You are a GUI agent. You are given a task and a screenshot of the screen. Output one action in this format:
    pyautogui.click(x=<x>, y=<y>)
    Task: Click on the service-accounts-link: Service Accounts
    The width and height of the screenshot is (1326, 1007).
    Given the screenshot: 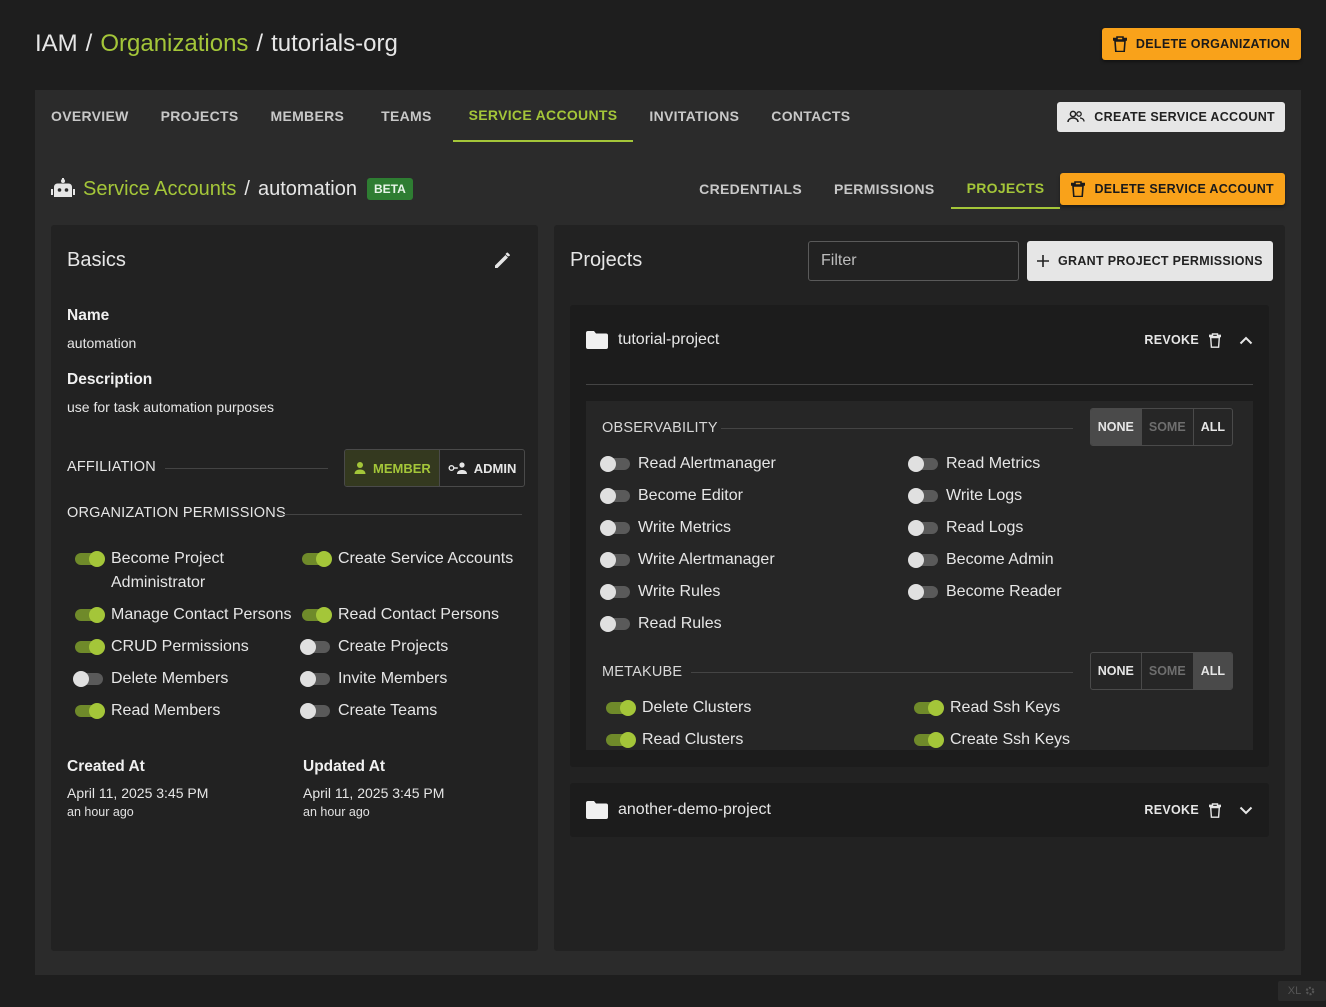 What is the action you would take?
    pyautogui.click(x=159, y=189)
    